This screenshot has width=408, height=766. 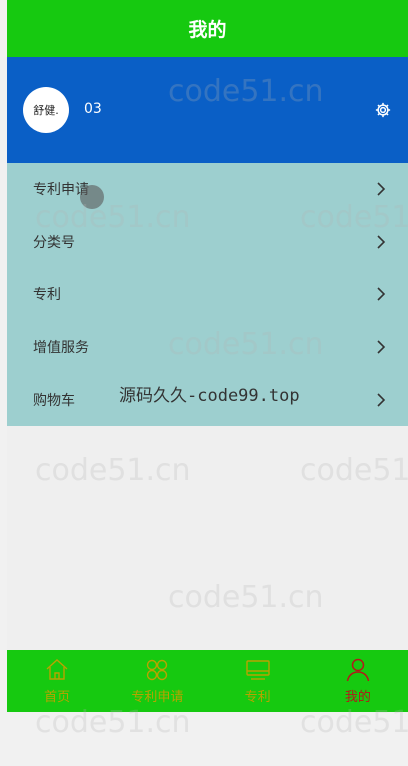 I want to click on username: 03, so click(x=93, y=109).